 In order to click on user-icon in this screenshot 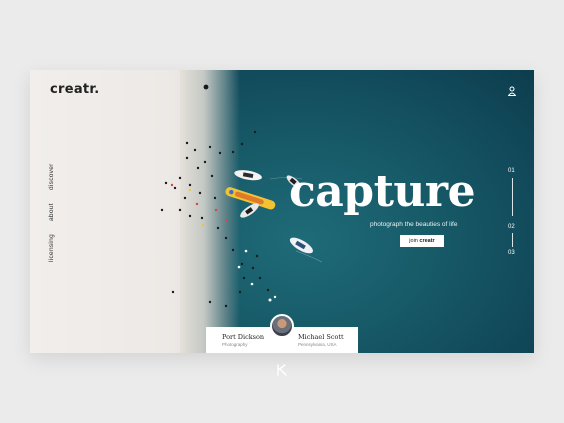, I will do `click(512, 91)`.